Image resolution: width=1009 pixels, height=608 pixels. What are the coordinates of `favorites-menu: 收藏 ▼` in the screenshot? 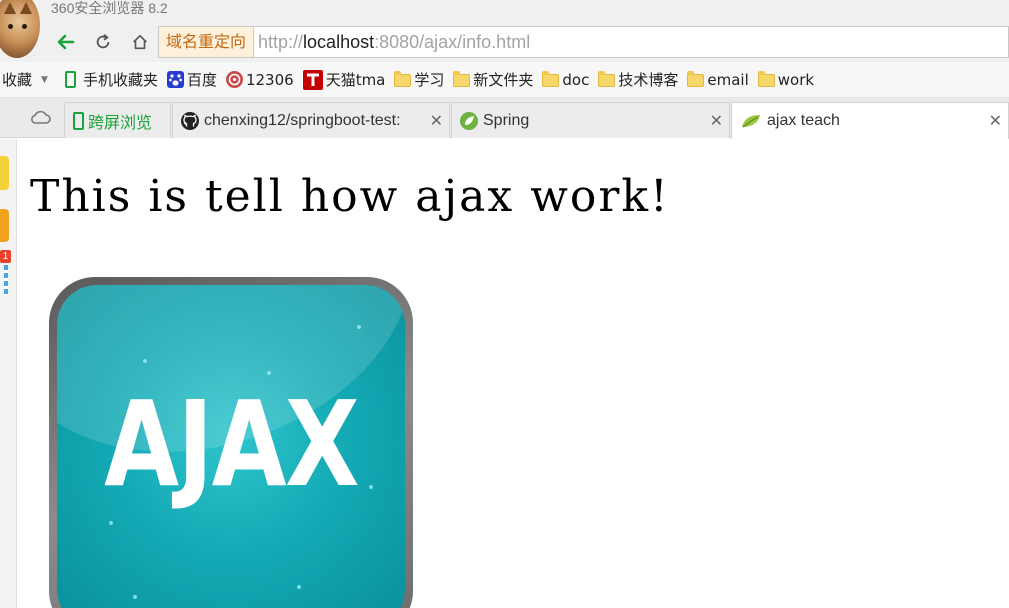 It's located at (29, 79).